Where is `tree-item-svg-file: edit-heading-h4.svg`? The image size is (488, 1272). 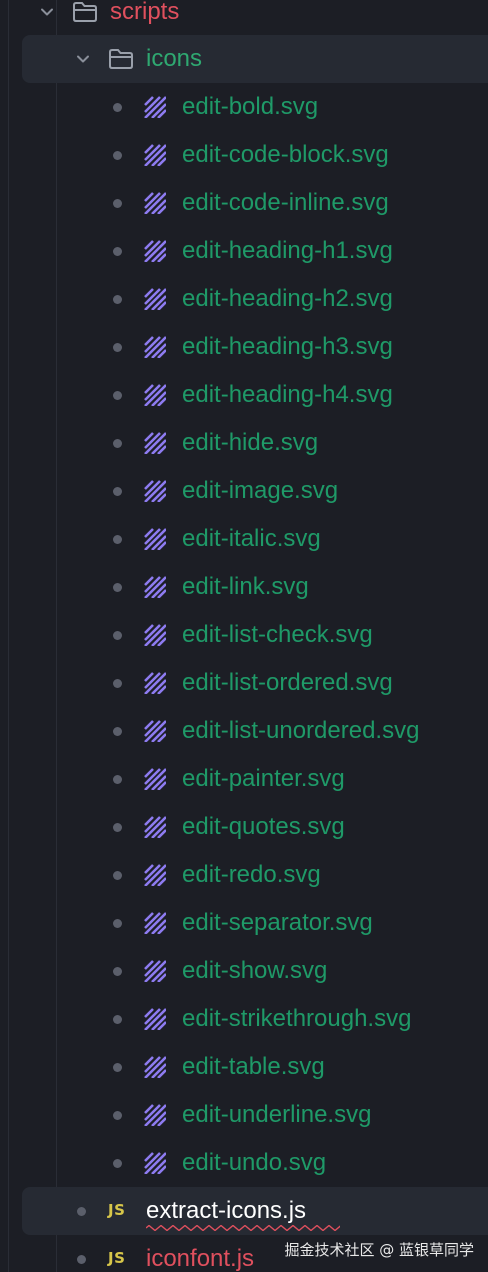
tree-item-svg-file: edit-heading-h4.svg is located at coordinates (244, 395).